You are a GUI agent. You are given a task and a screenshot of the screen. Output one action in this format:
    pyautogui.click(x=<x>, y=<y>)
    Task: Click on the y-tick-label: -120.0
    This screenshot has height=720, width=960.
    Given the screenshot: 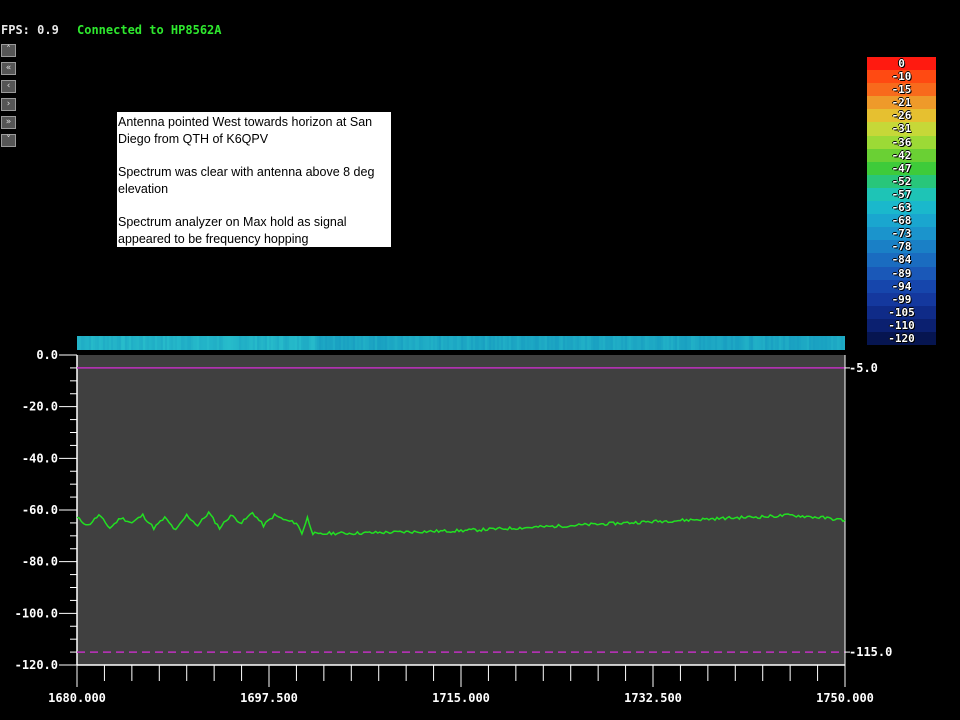 What is the action you would take?
    pyautogui.click(x=36, y=665)
    